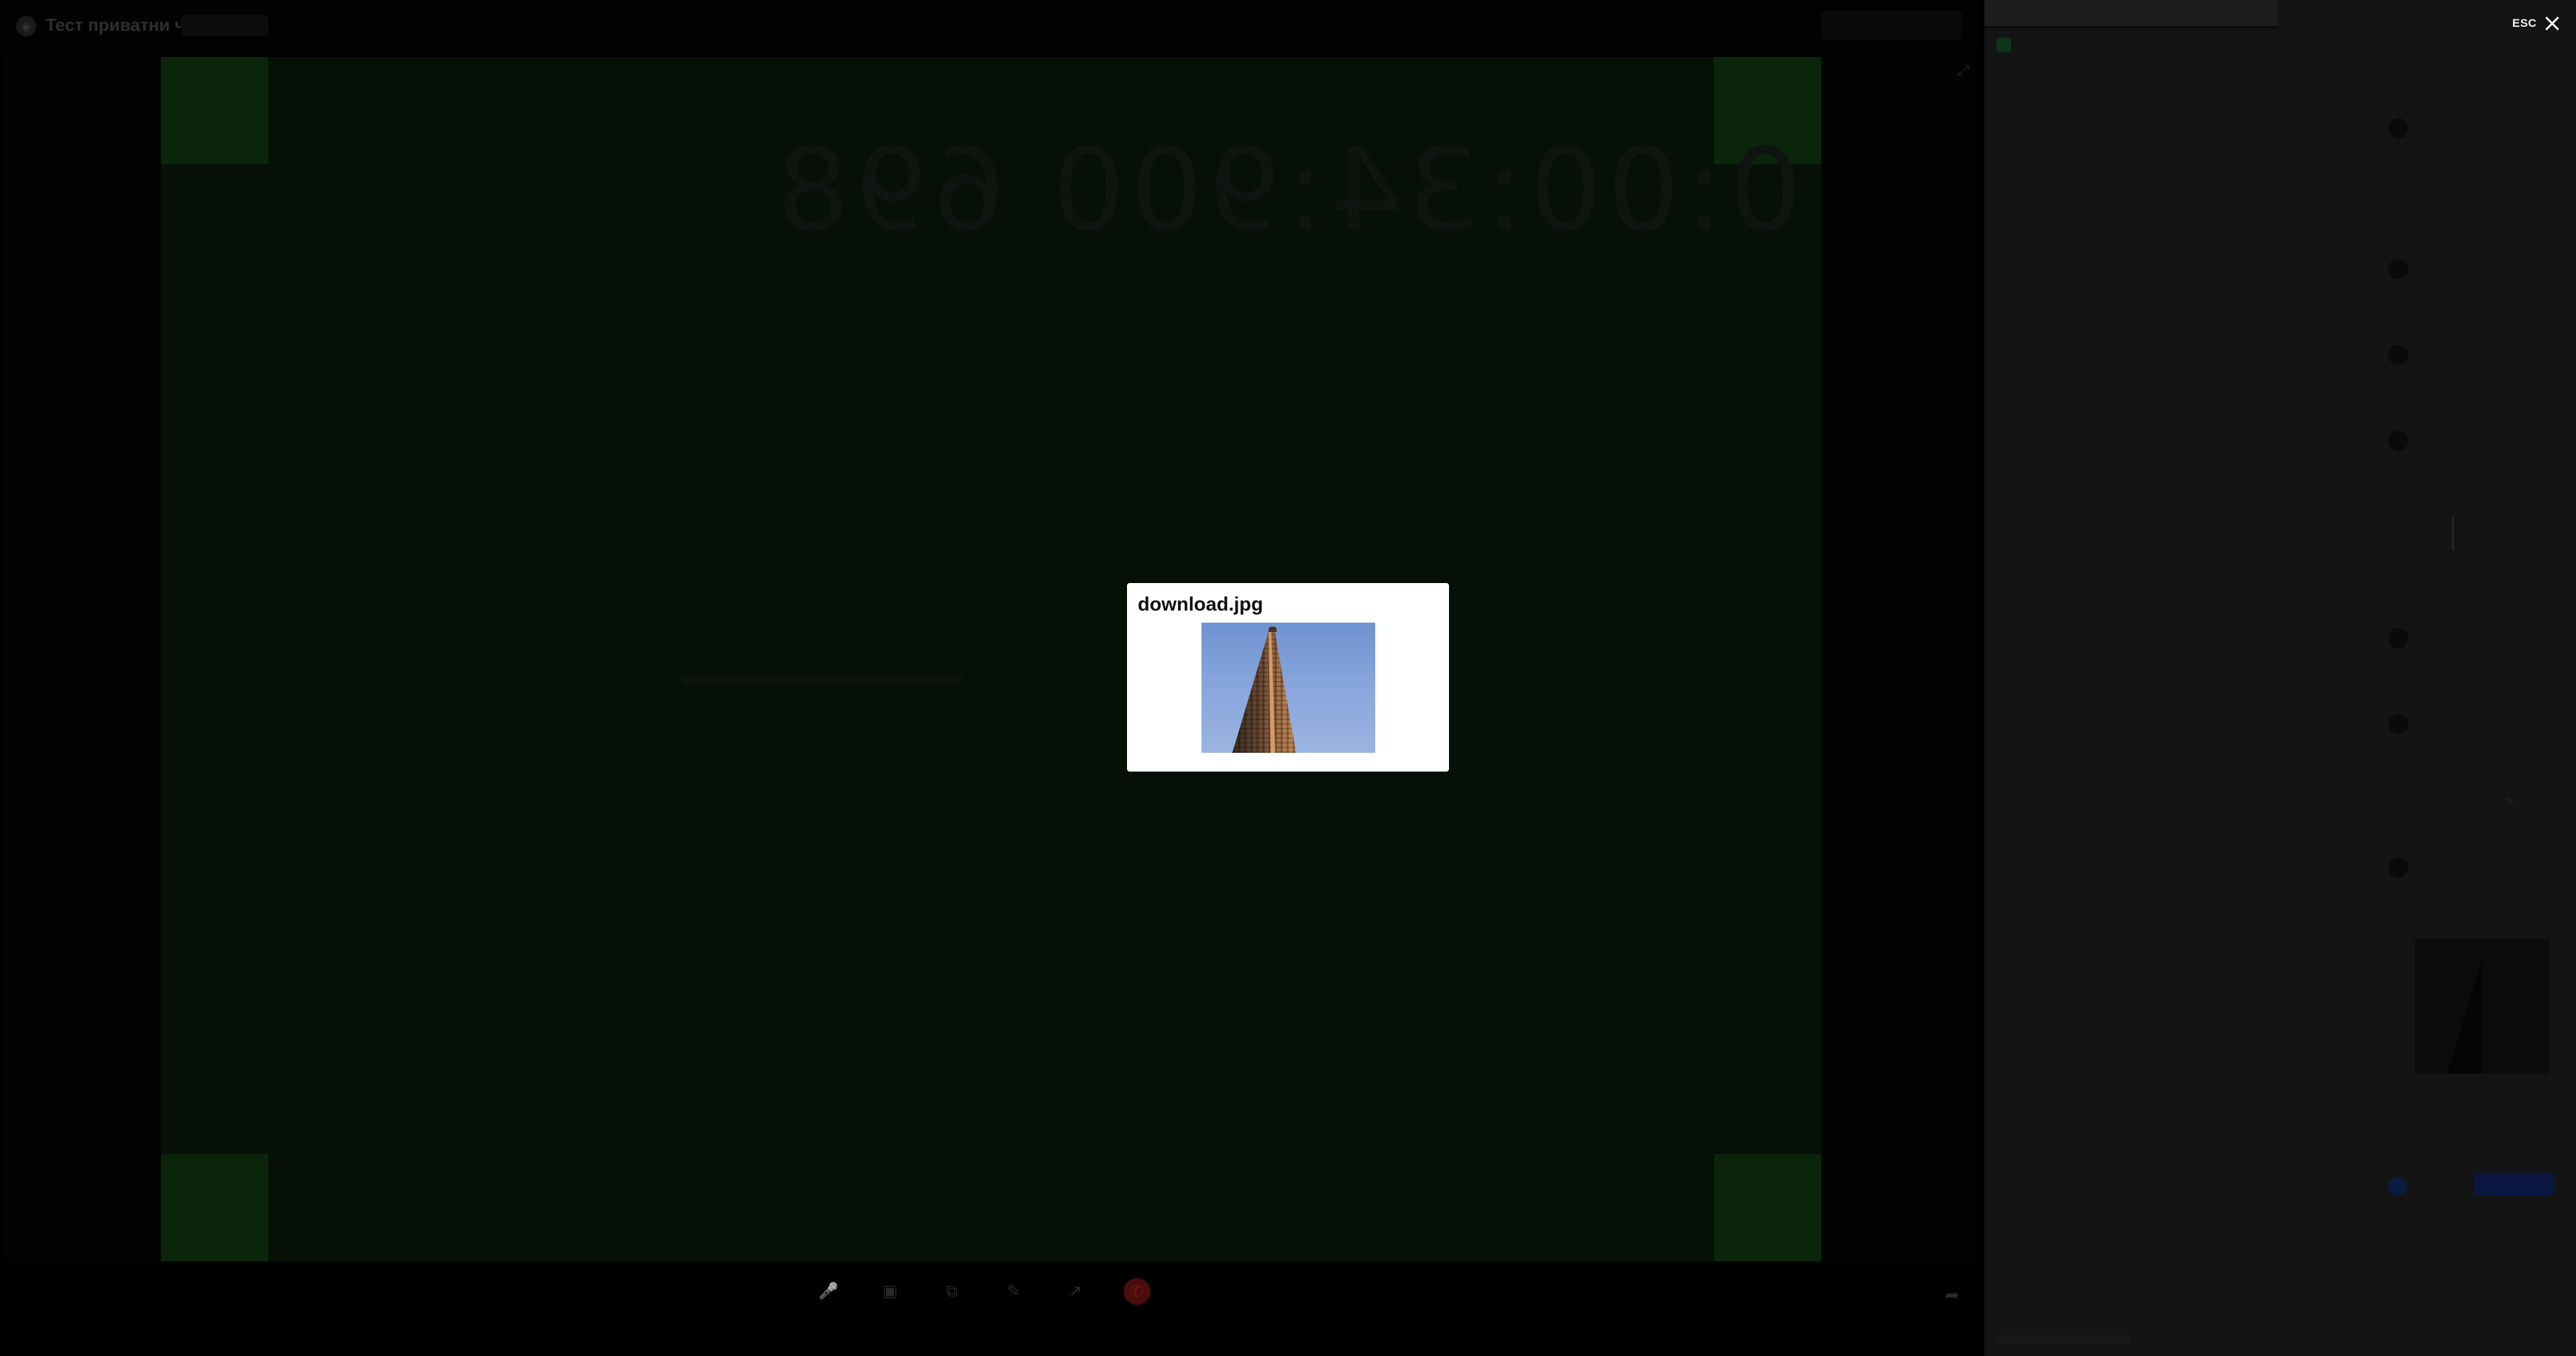 This screenshot has height=1356, width=2576. What do you see at coordinates (1013, 1291) in the screenshot?
I see `pen-icon: ✎` at bounding box center [1013, 1291].